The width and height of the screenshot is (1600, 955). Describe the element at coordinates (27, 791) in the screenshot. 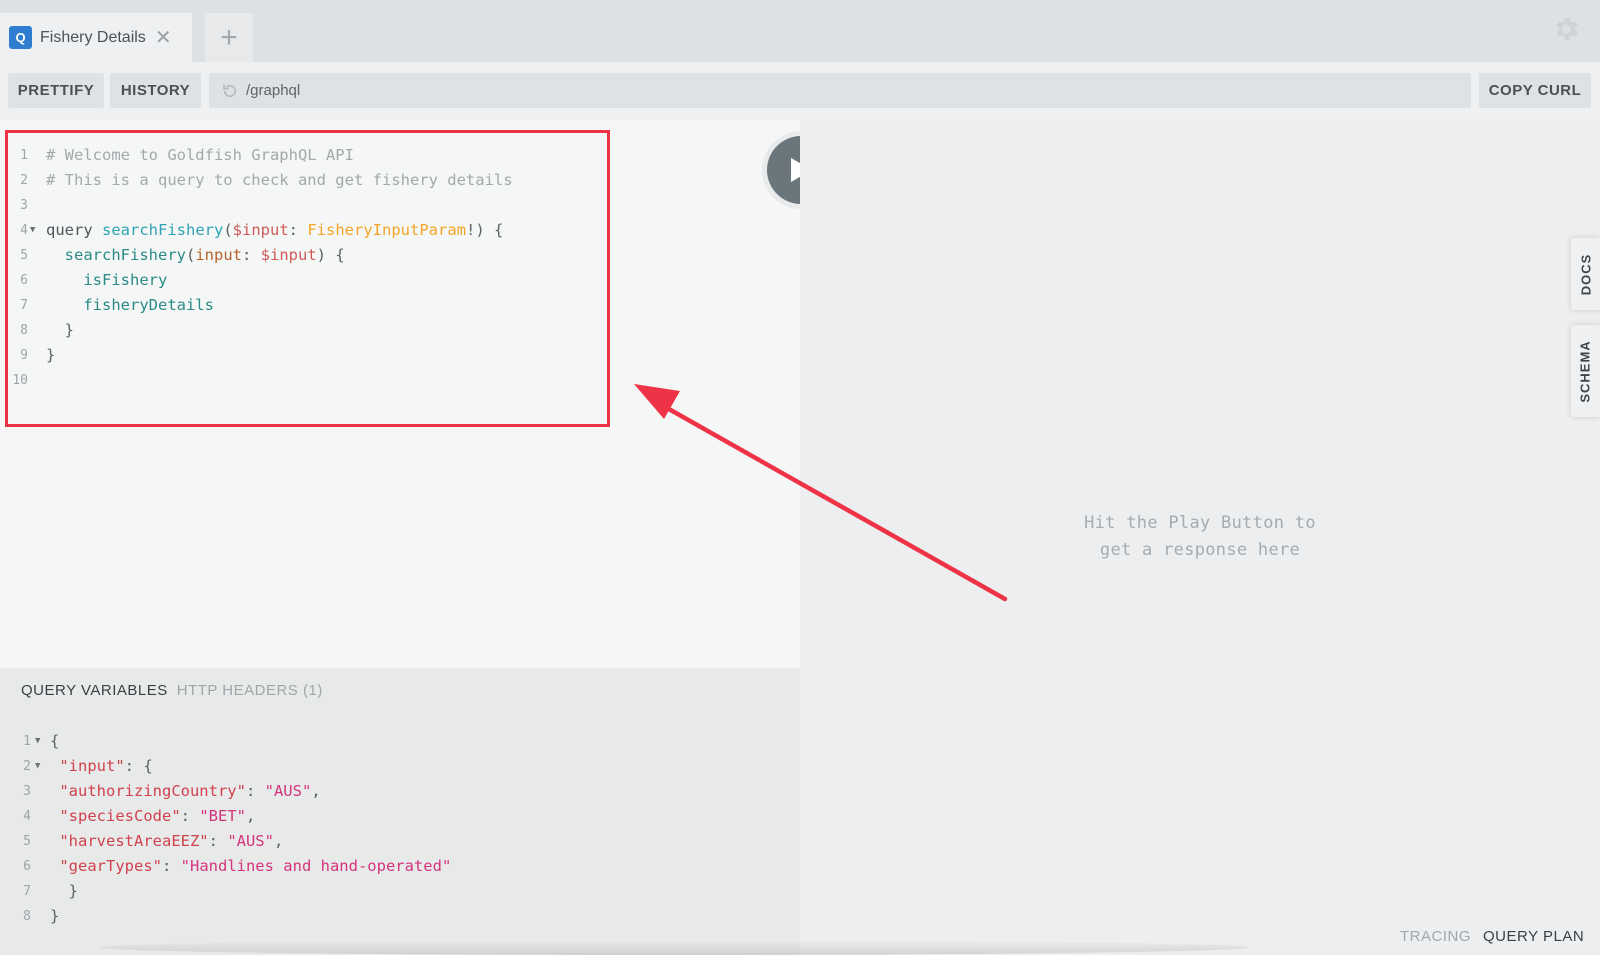

I see `line-number: 3` at that location.